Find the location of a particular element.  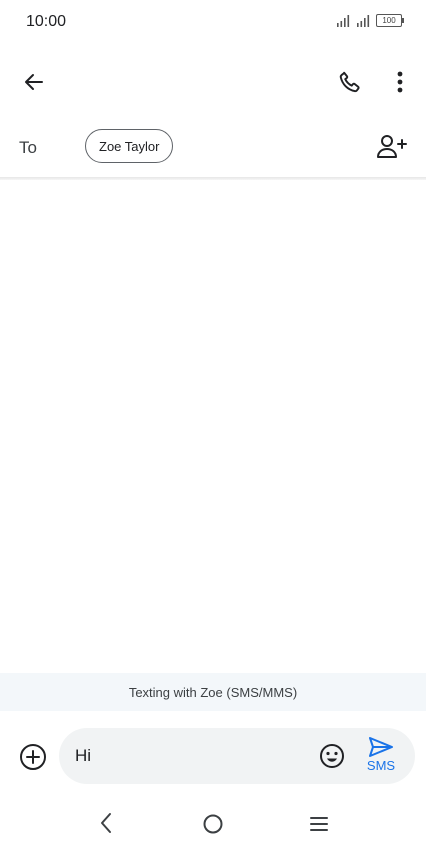

emoji-icon is located at coordinates (332, 756).